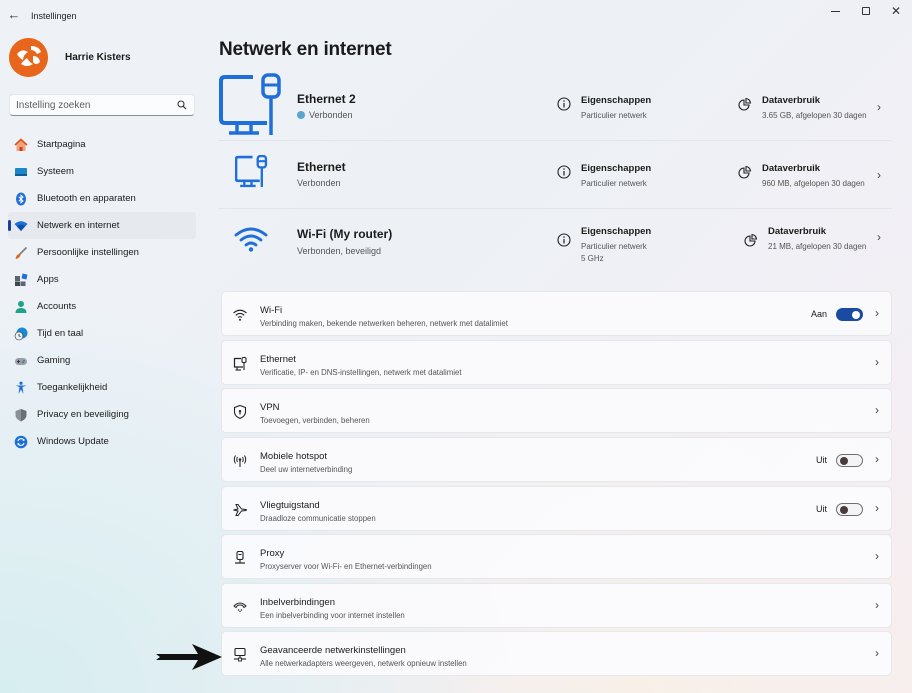 The height and width of the screenshot is (693, 912). What do you see at coordinates (182, 105) in the screenshot?
I see `search-icon` at bounding box center [182, 105].